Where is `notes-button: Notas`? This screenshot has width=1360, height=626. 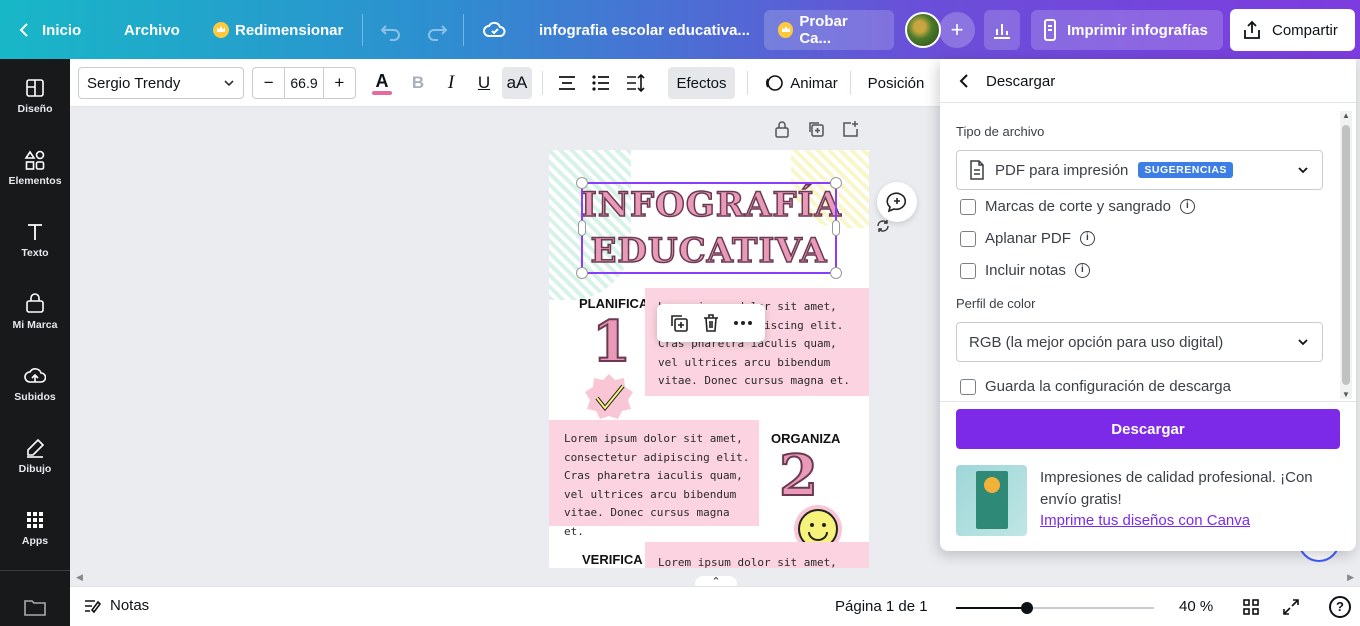 notes-button: Notas is located at coordinates (116, 605).